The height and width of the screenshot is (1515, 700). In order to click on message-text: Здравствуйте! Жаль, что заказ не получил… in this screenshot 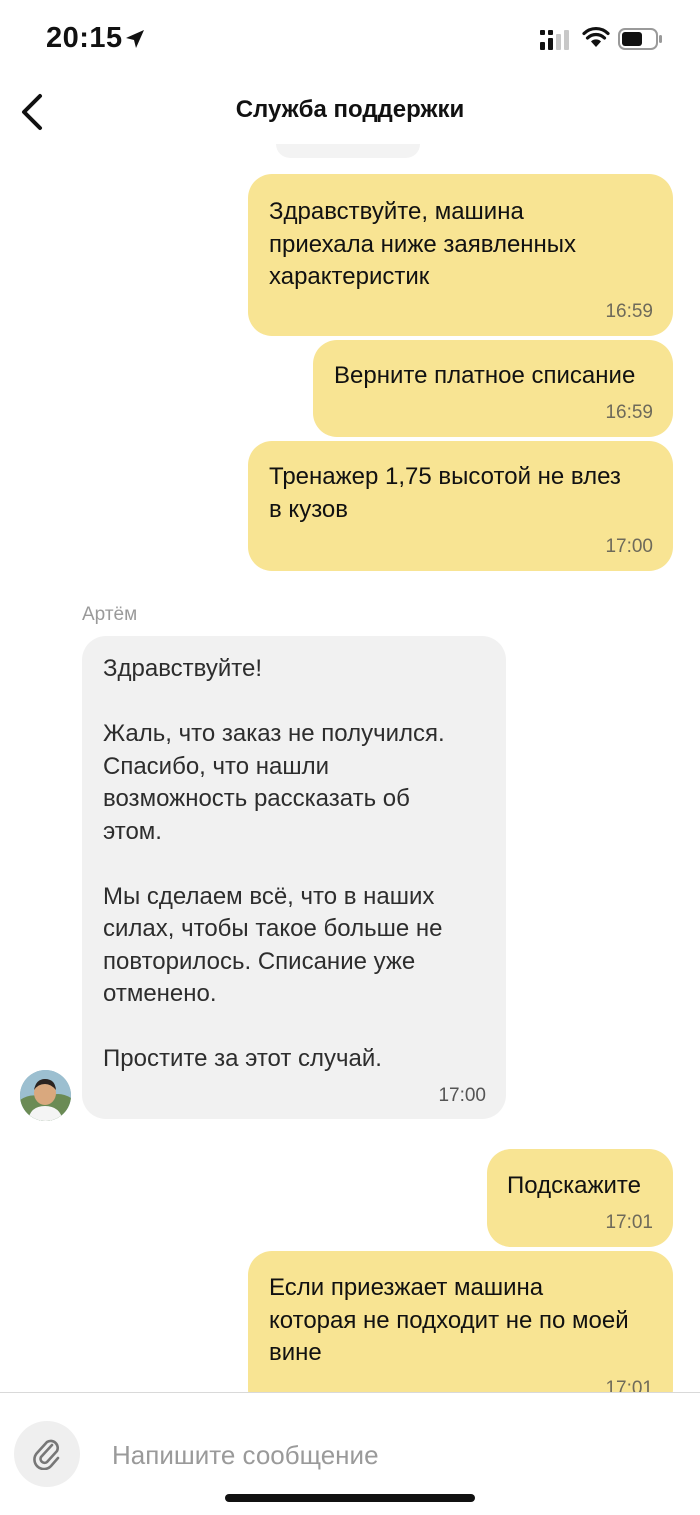, I will do `click(274, 863)`.